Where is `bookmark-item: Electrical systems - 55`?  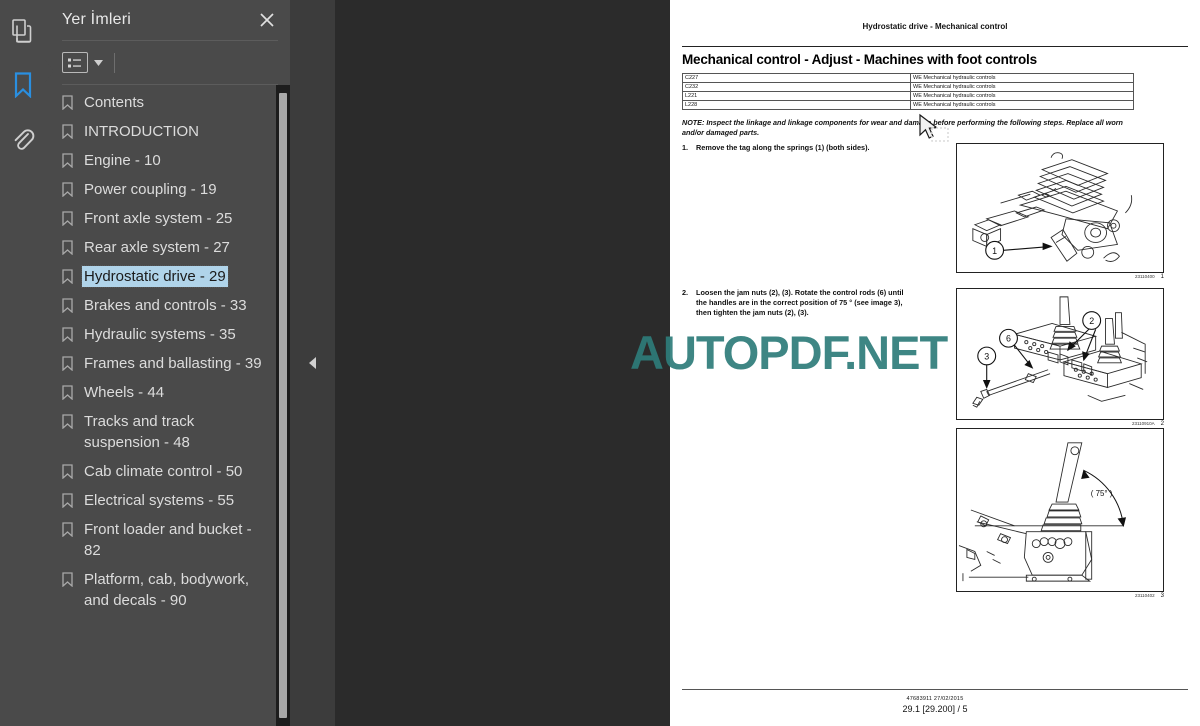
bookmark-item: Electrical systems - 55 is located at coordinates (173, 500).